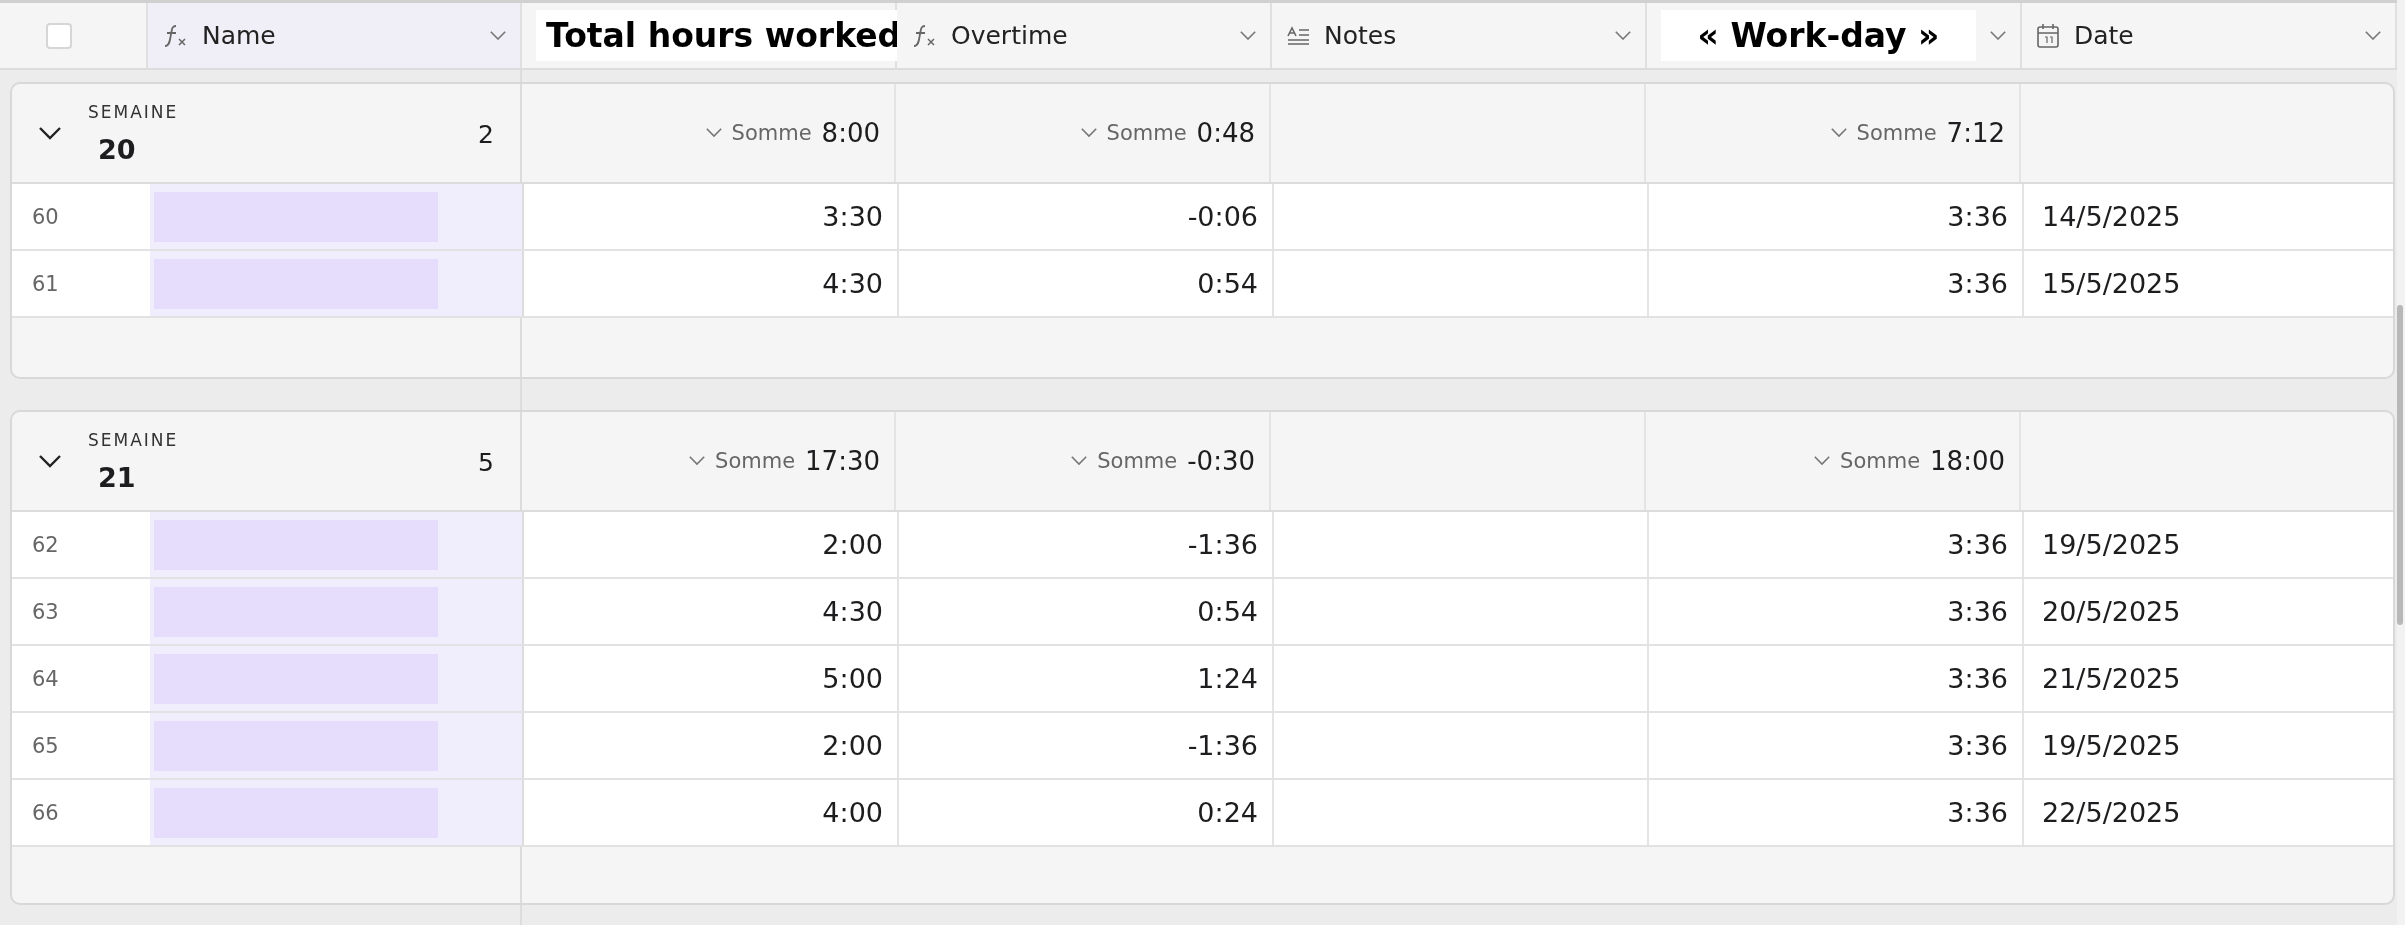 The image size is (2405, 925). Describe the element at coordinates (239, 36) in the screenshot. I see `column-title: Name` at that location.